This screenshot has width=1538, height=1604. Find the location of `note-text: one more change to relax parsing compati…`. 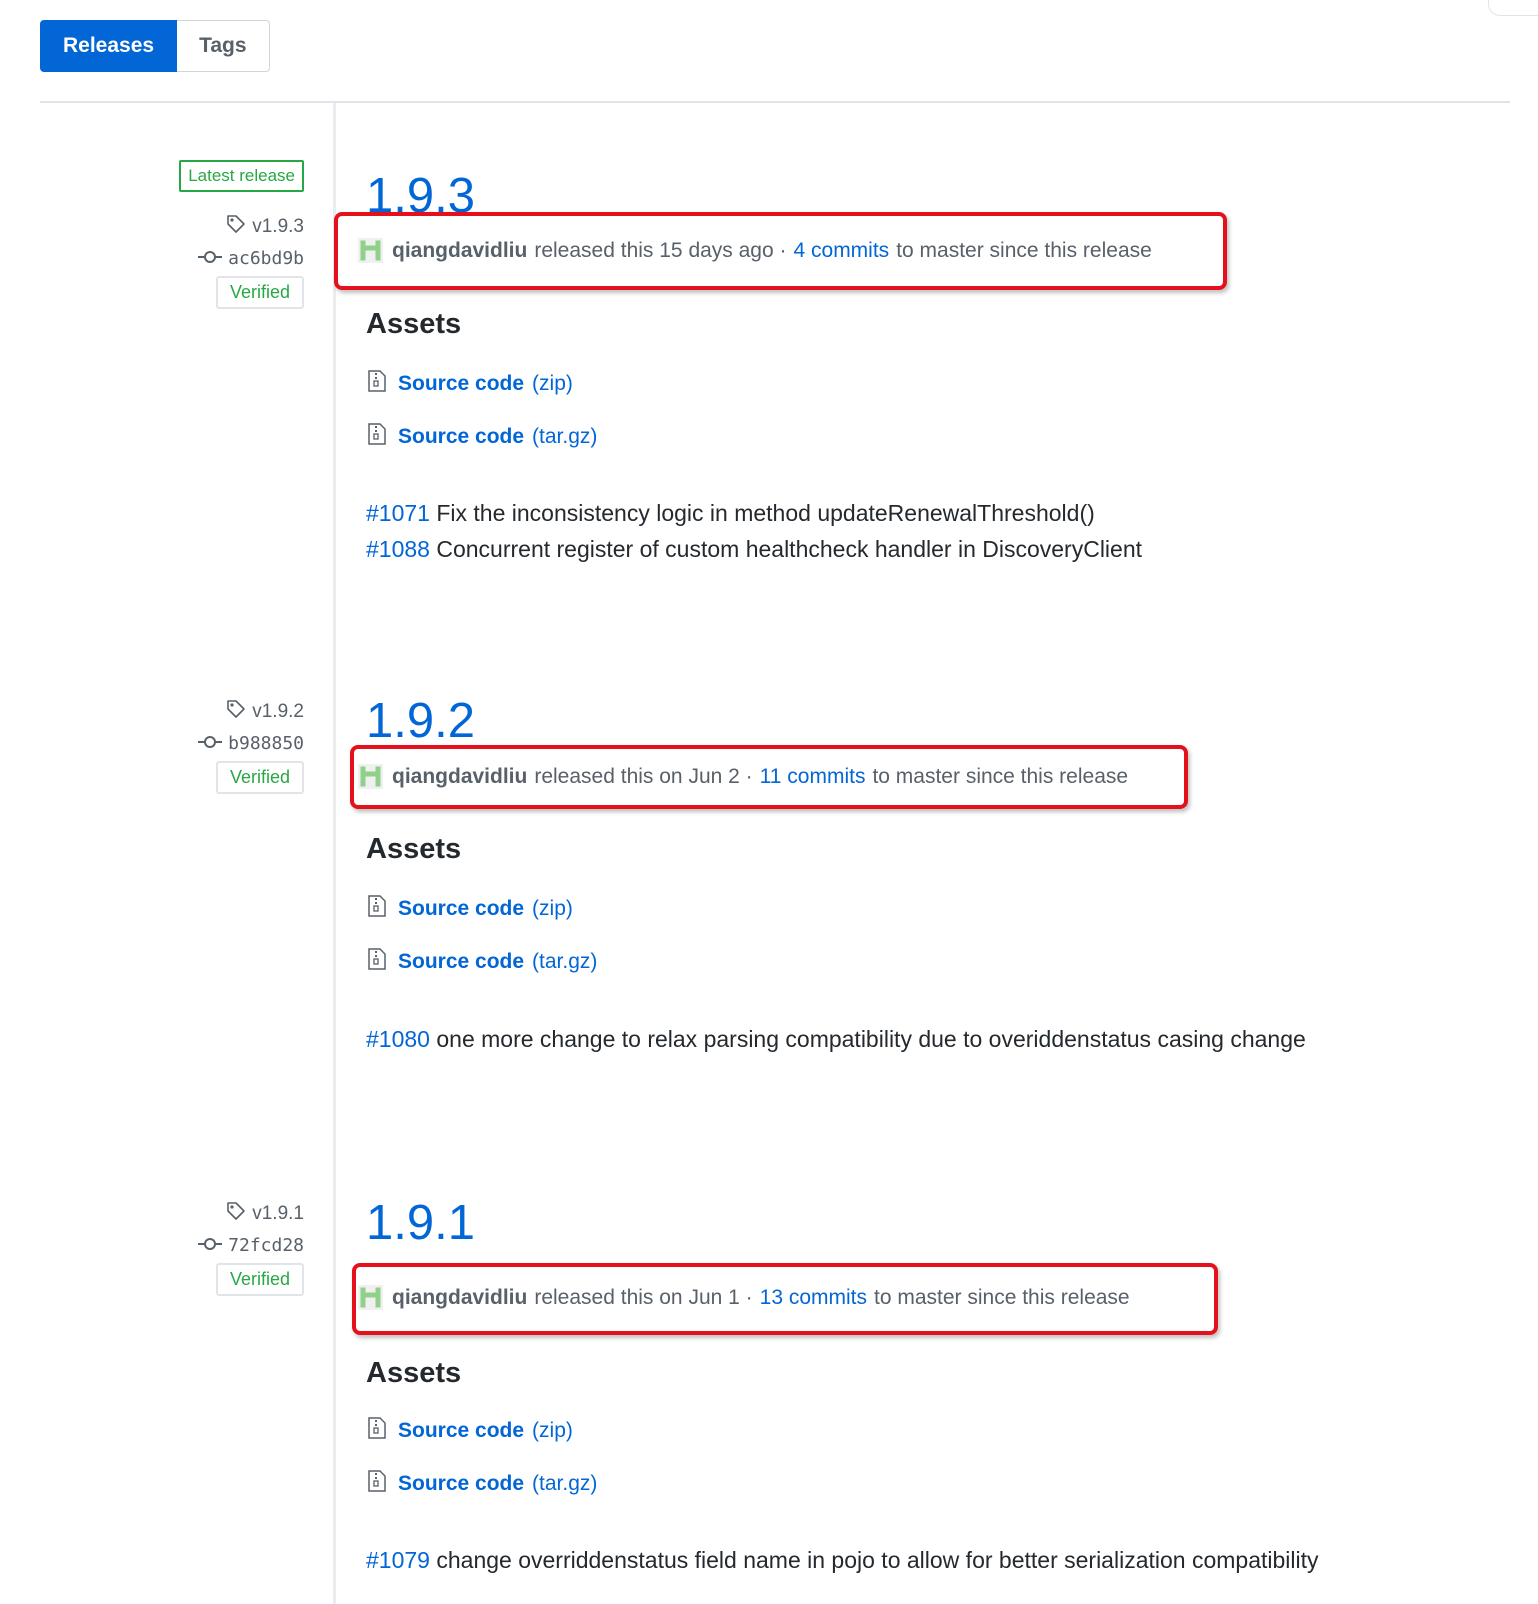

note-text: one more change to relax parsing compati… is located at coordinates (867, 1039).